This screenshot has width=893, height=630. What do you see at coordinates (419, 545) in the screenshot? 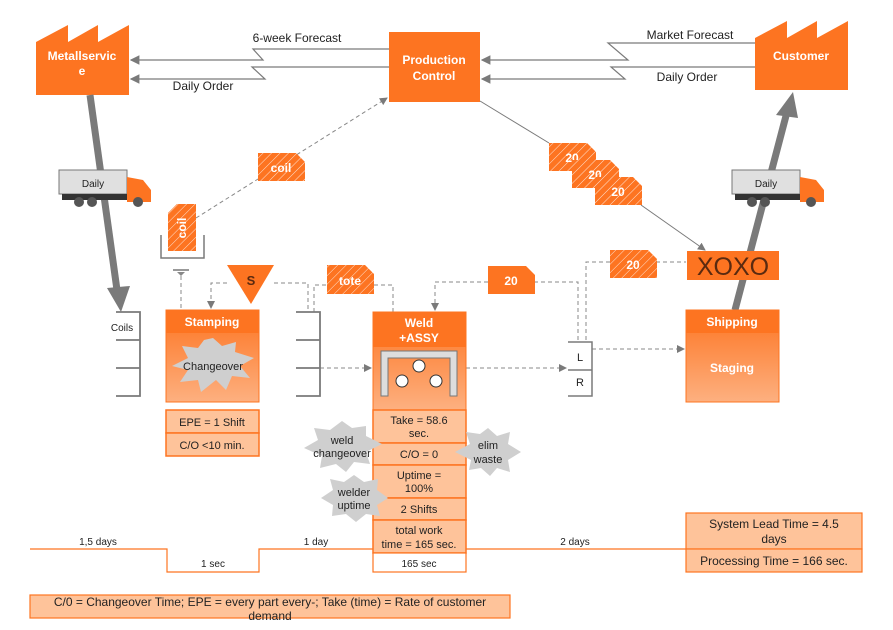
I see `data-cell: time = 165 sec.` at bounding box center [419, 545].